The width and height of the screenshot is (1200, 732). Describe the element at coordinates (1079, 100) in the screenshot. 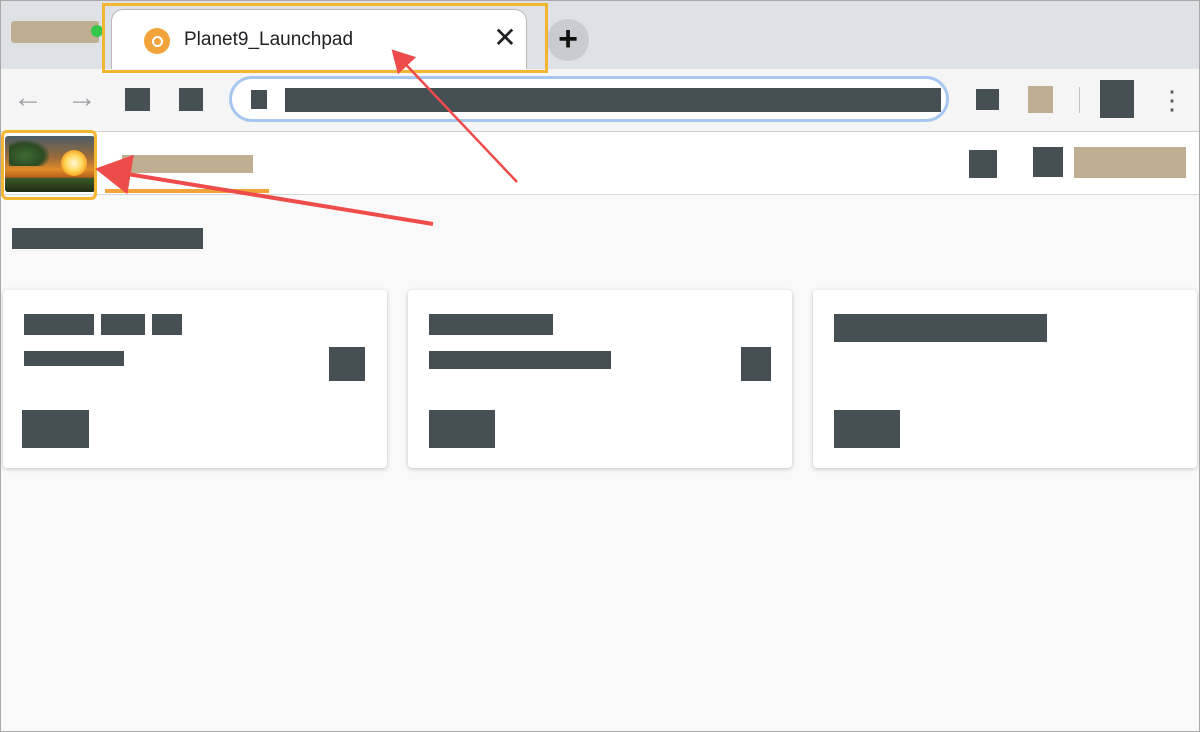

I see `toolbar-divider` at that location.